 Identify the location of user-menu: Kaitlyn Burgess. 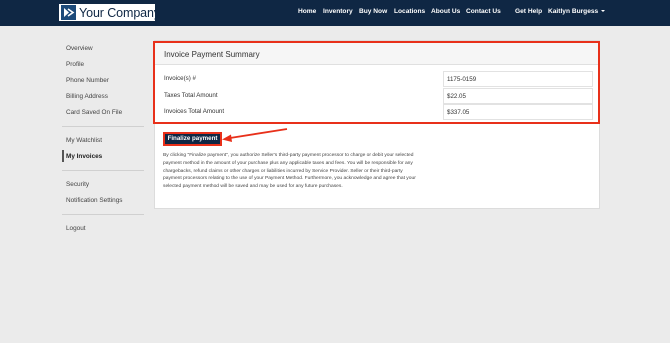
(577, 11).